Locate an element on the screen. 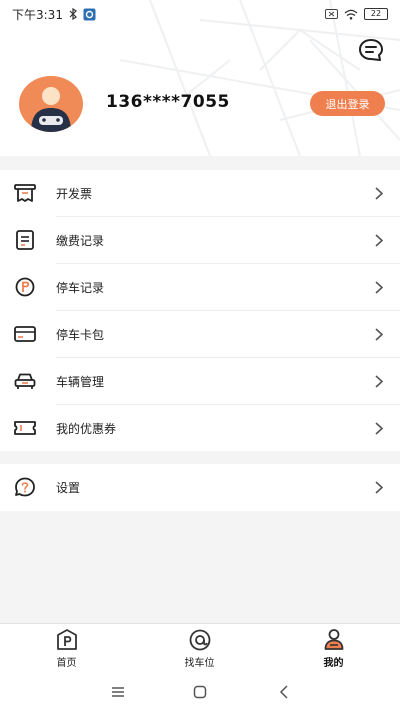 The width and height of the screenshot is (400, 711). status-bar: 下午3:31 22 is located at coordinates (200, 14).